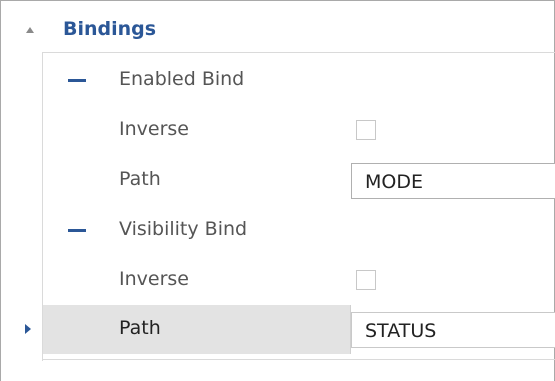 The width and height of the screenshot is (555, 381). I want to click on frame-border-top, so click(277, 0).